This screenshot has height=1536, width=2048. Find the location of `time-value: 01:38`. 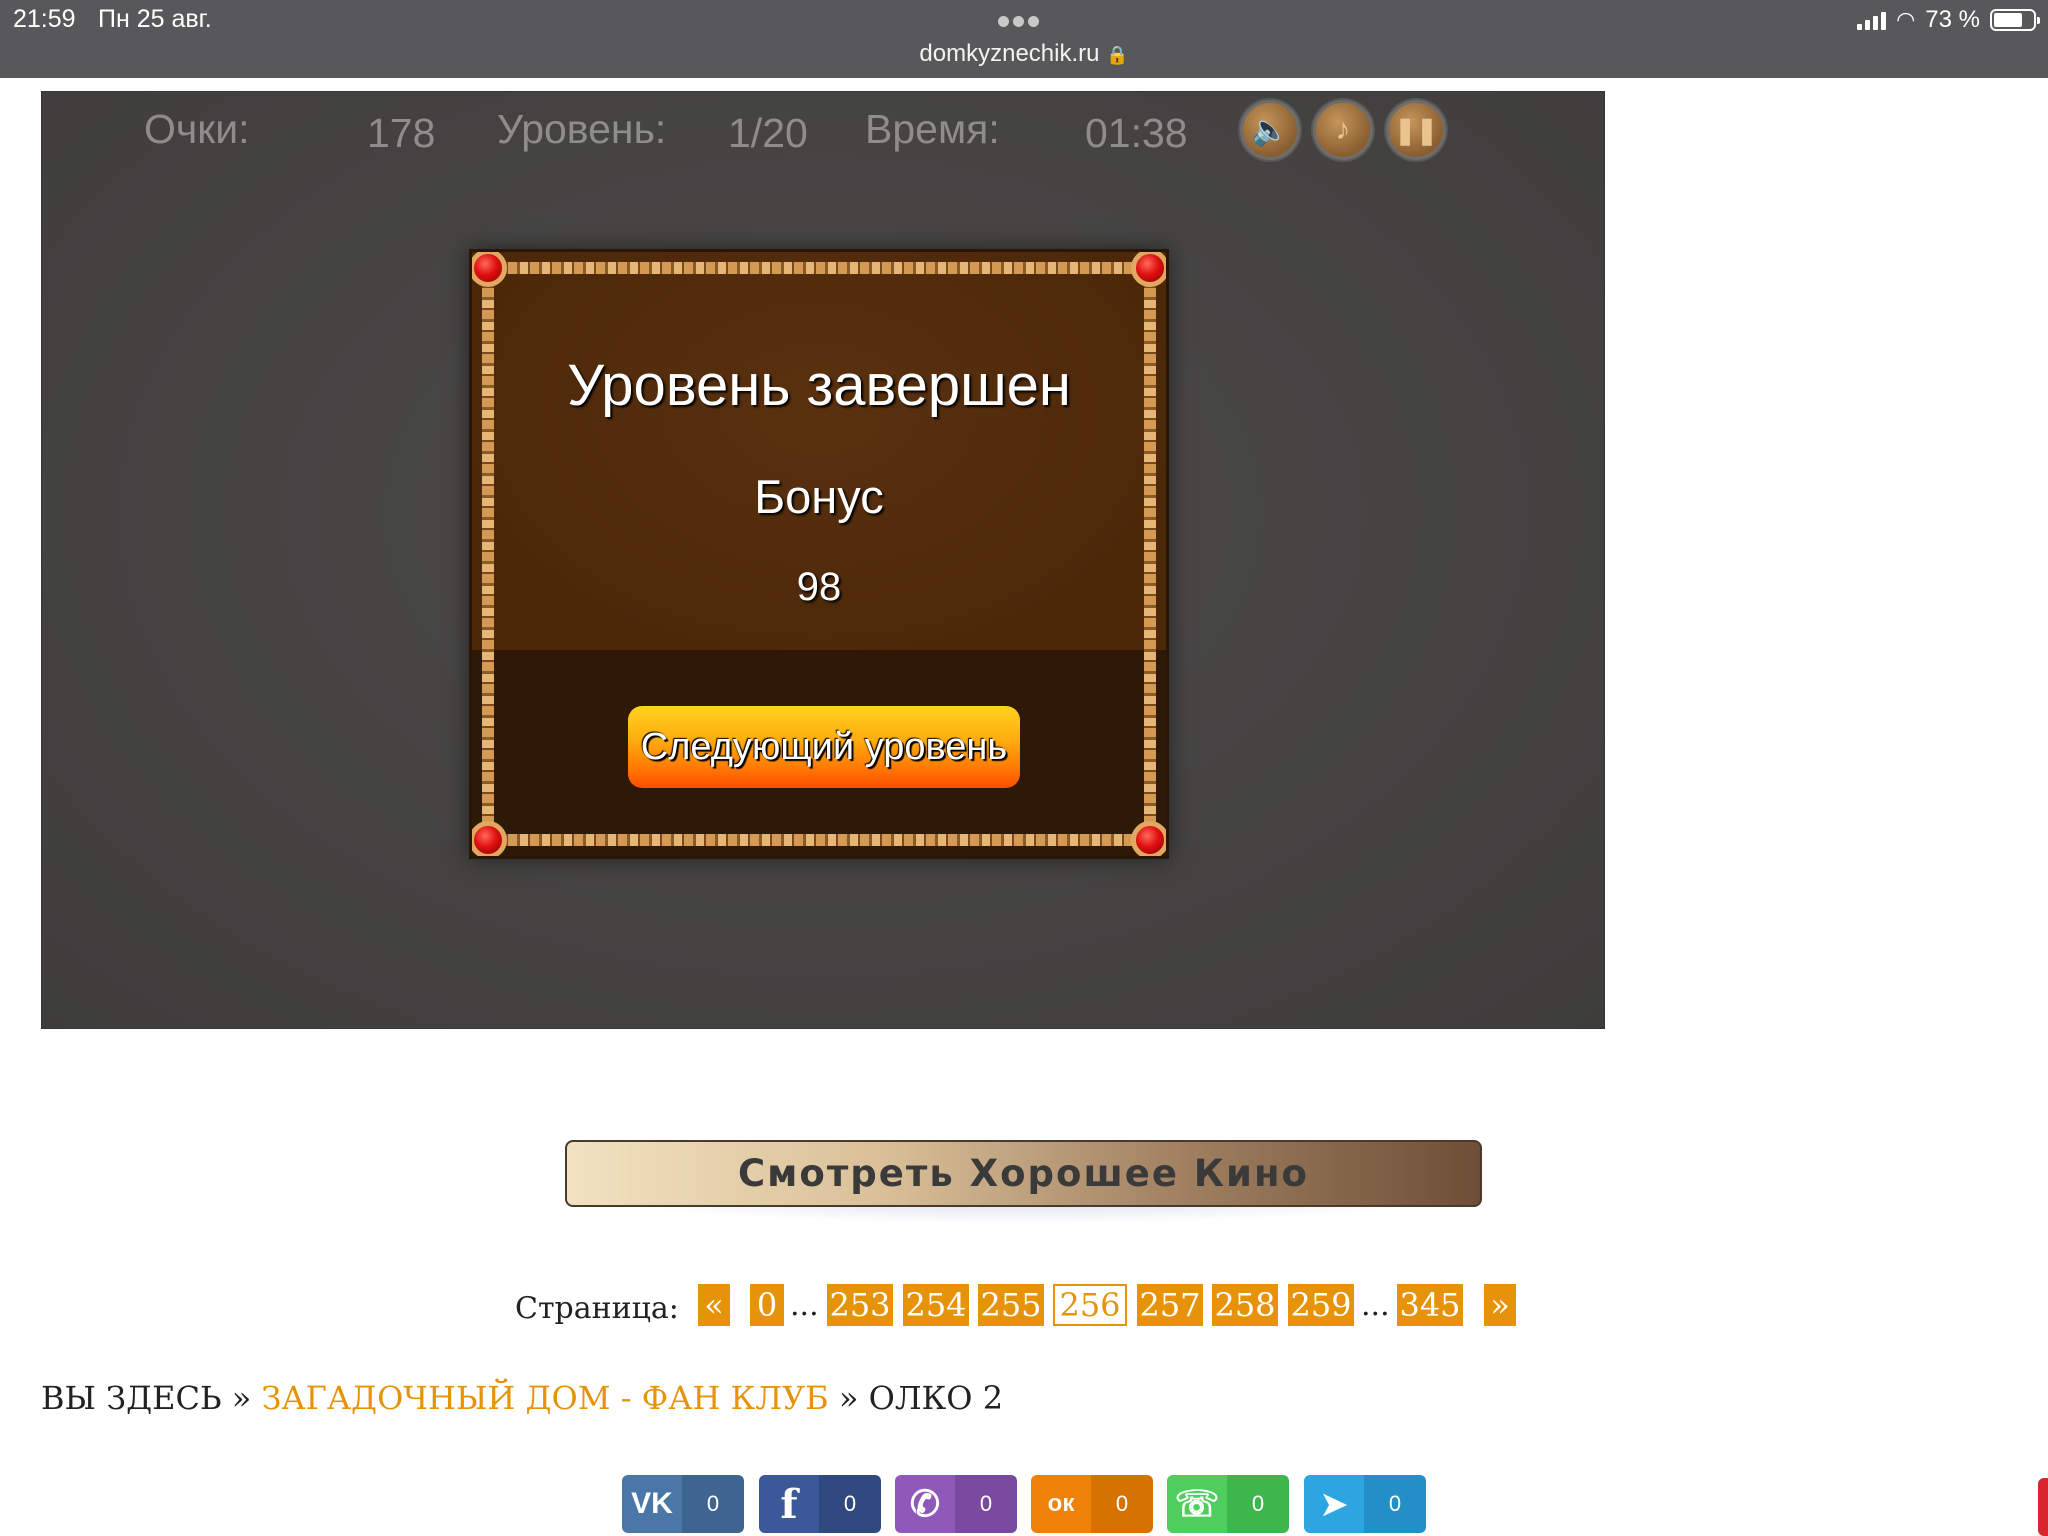

time-value: 01:38 is located at coordinates (1136, 133).